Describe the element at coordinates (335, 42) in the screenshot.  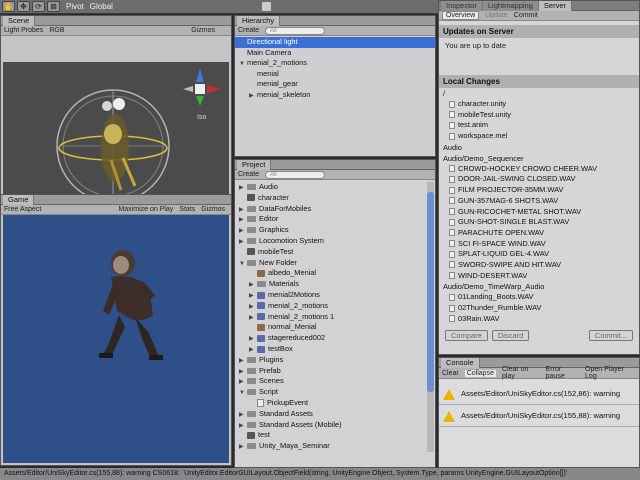
I see `hierarchy-item: Directional light` at that location.